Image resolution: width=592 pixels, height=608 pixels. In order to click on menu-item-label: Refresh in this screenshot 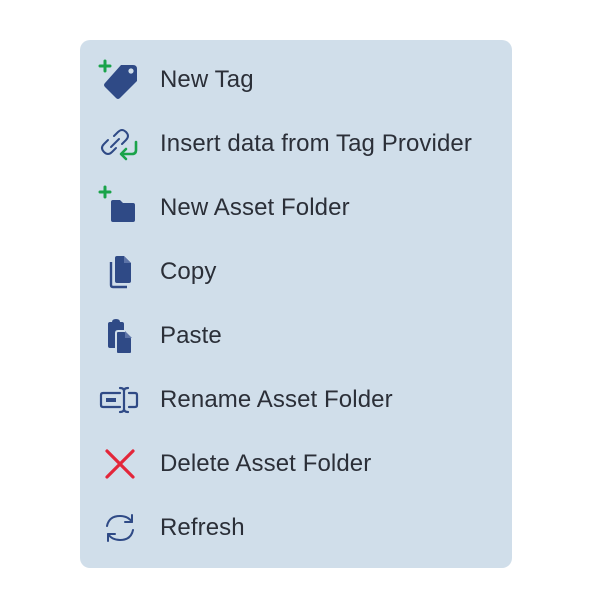, I will do `click(202, 527)`.